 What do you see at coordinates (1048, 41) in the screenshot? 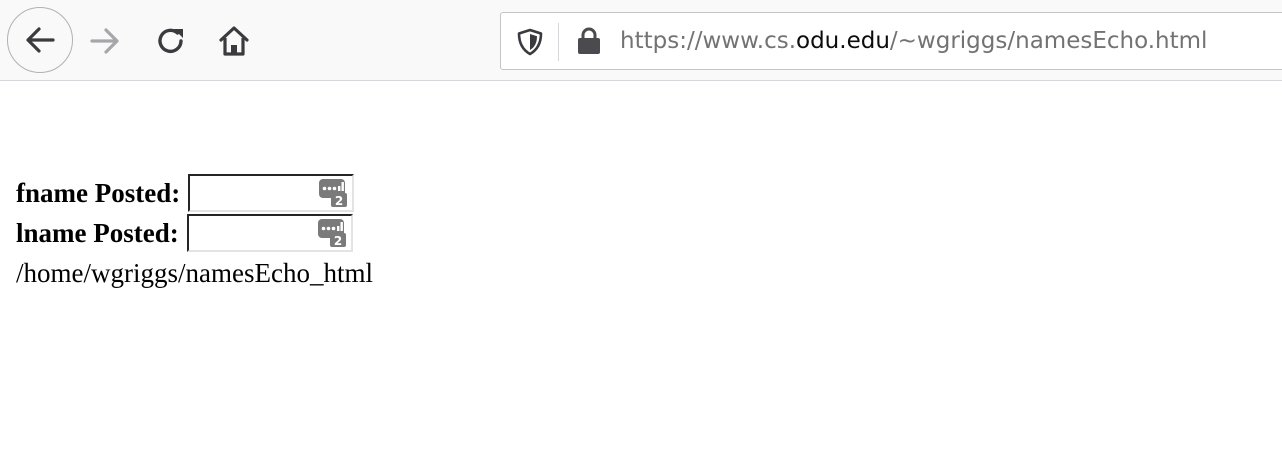
I see `url-suffix: /~wgriggs/namesEcho.html` at bounding box center [1048, 41].